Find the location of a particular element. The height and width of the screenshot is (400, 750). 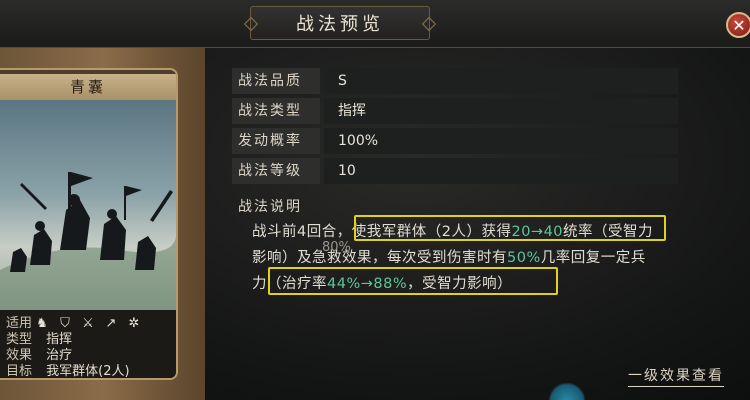

description-text: 力 is located at coordinates (259, 284).